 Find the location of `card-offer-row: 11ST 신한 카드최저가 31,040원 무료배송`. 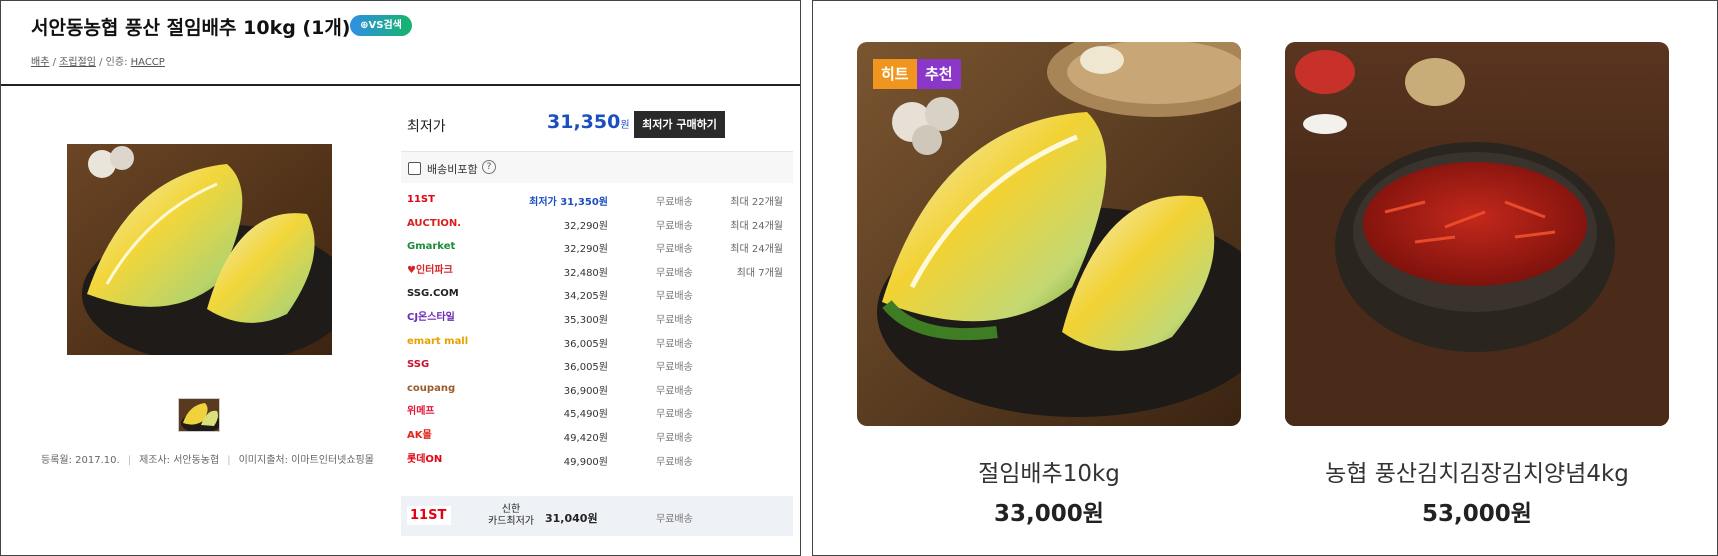

card-offer-row: 11ST 신한 카드최저가 31,040원 무료배송 is located at coordinates (597, 516).